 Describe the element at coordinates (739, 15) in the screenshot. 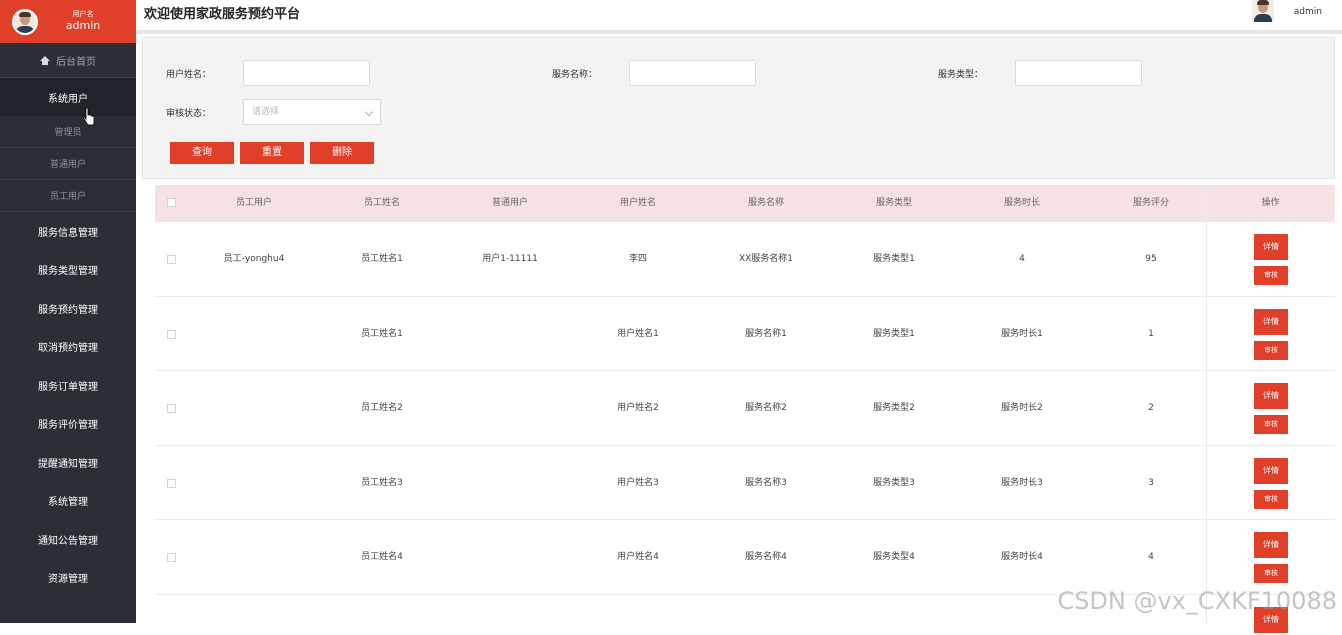

I see `top-header: 欢迎使用家政服务预约平台 admin` at that location.